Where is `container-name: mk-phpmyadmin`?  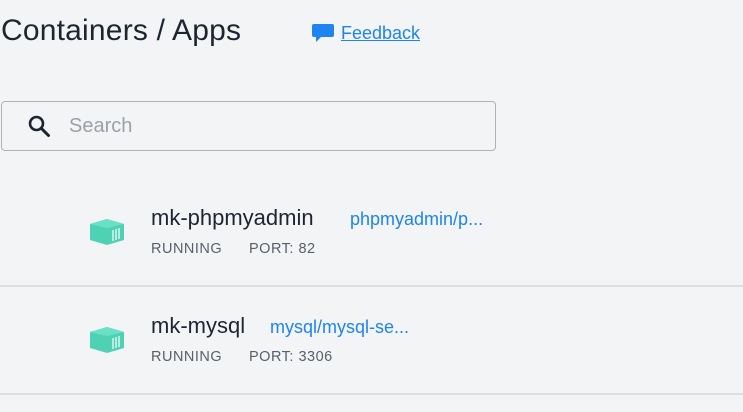
container-name: mk-phpmyadmin is located at coordinates (232, 218).